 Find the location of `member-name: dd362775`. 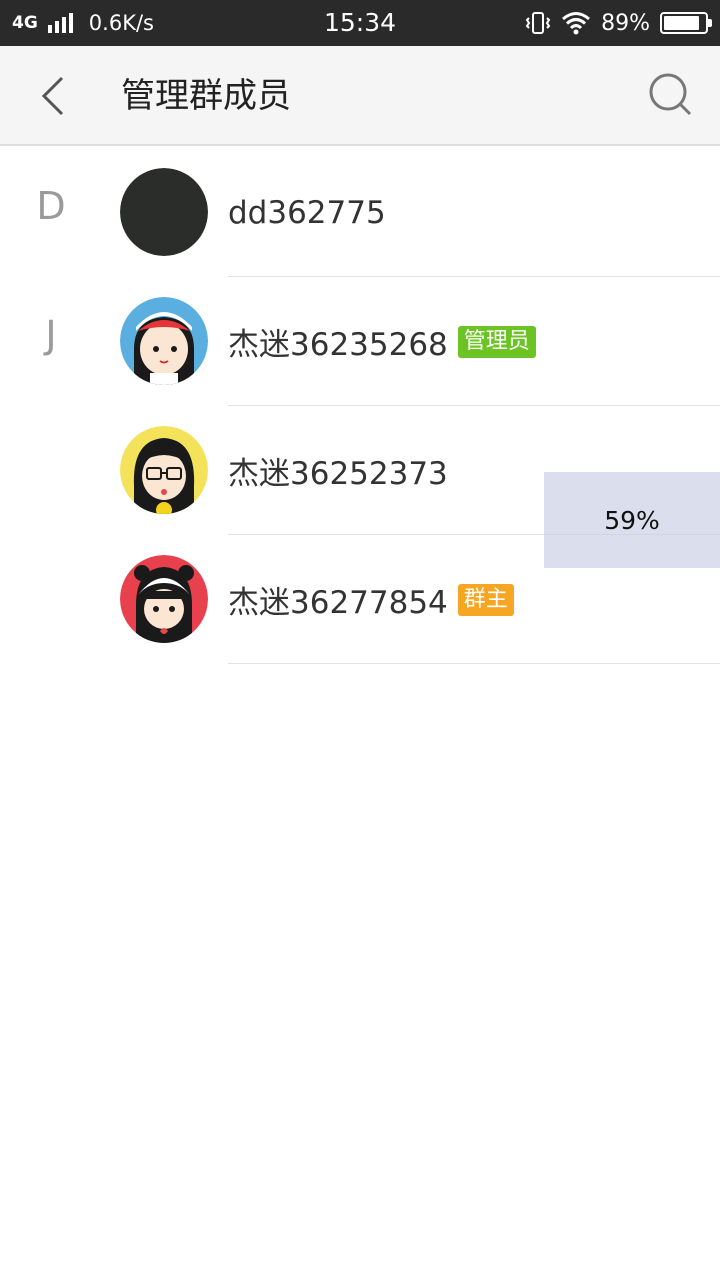

member-name: dd362775 is located at coordinates (307, 212).